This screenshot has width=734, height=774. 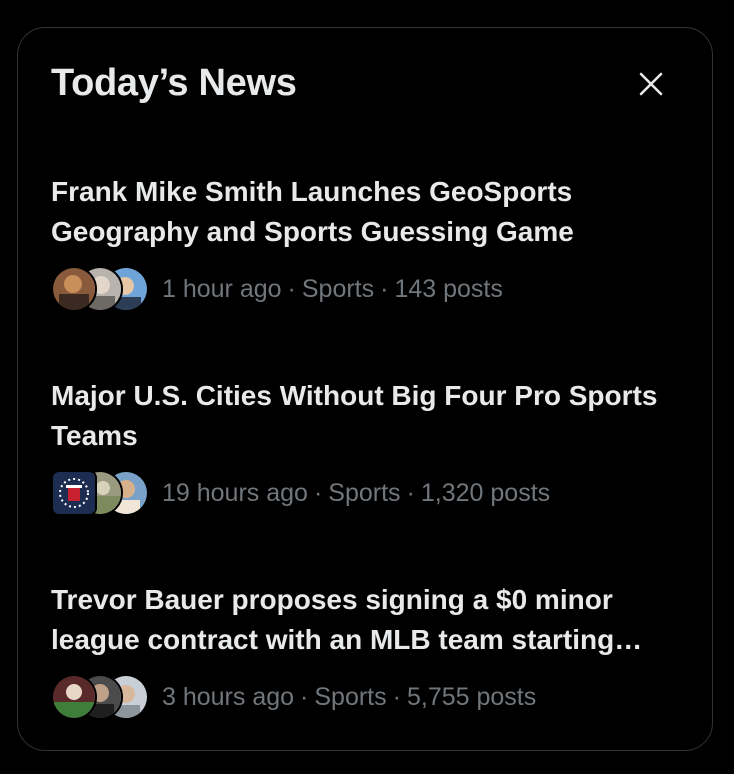 I want to click on close-icon, so click(x=651, y=84).